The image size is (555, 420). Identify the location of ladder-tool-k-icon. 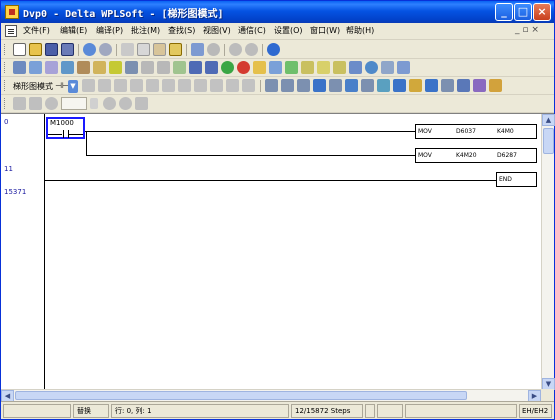
(431, 85).